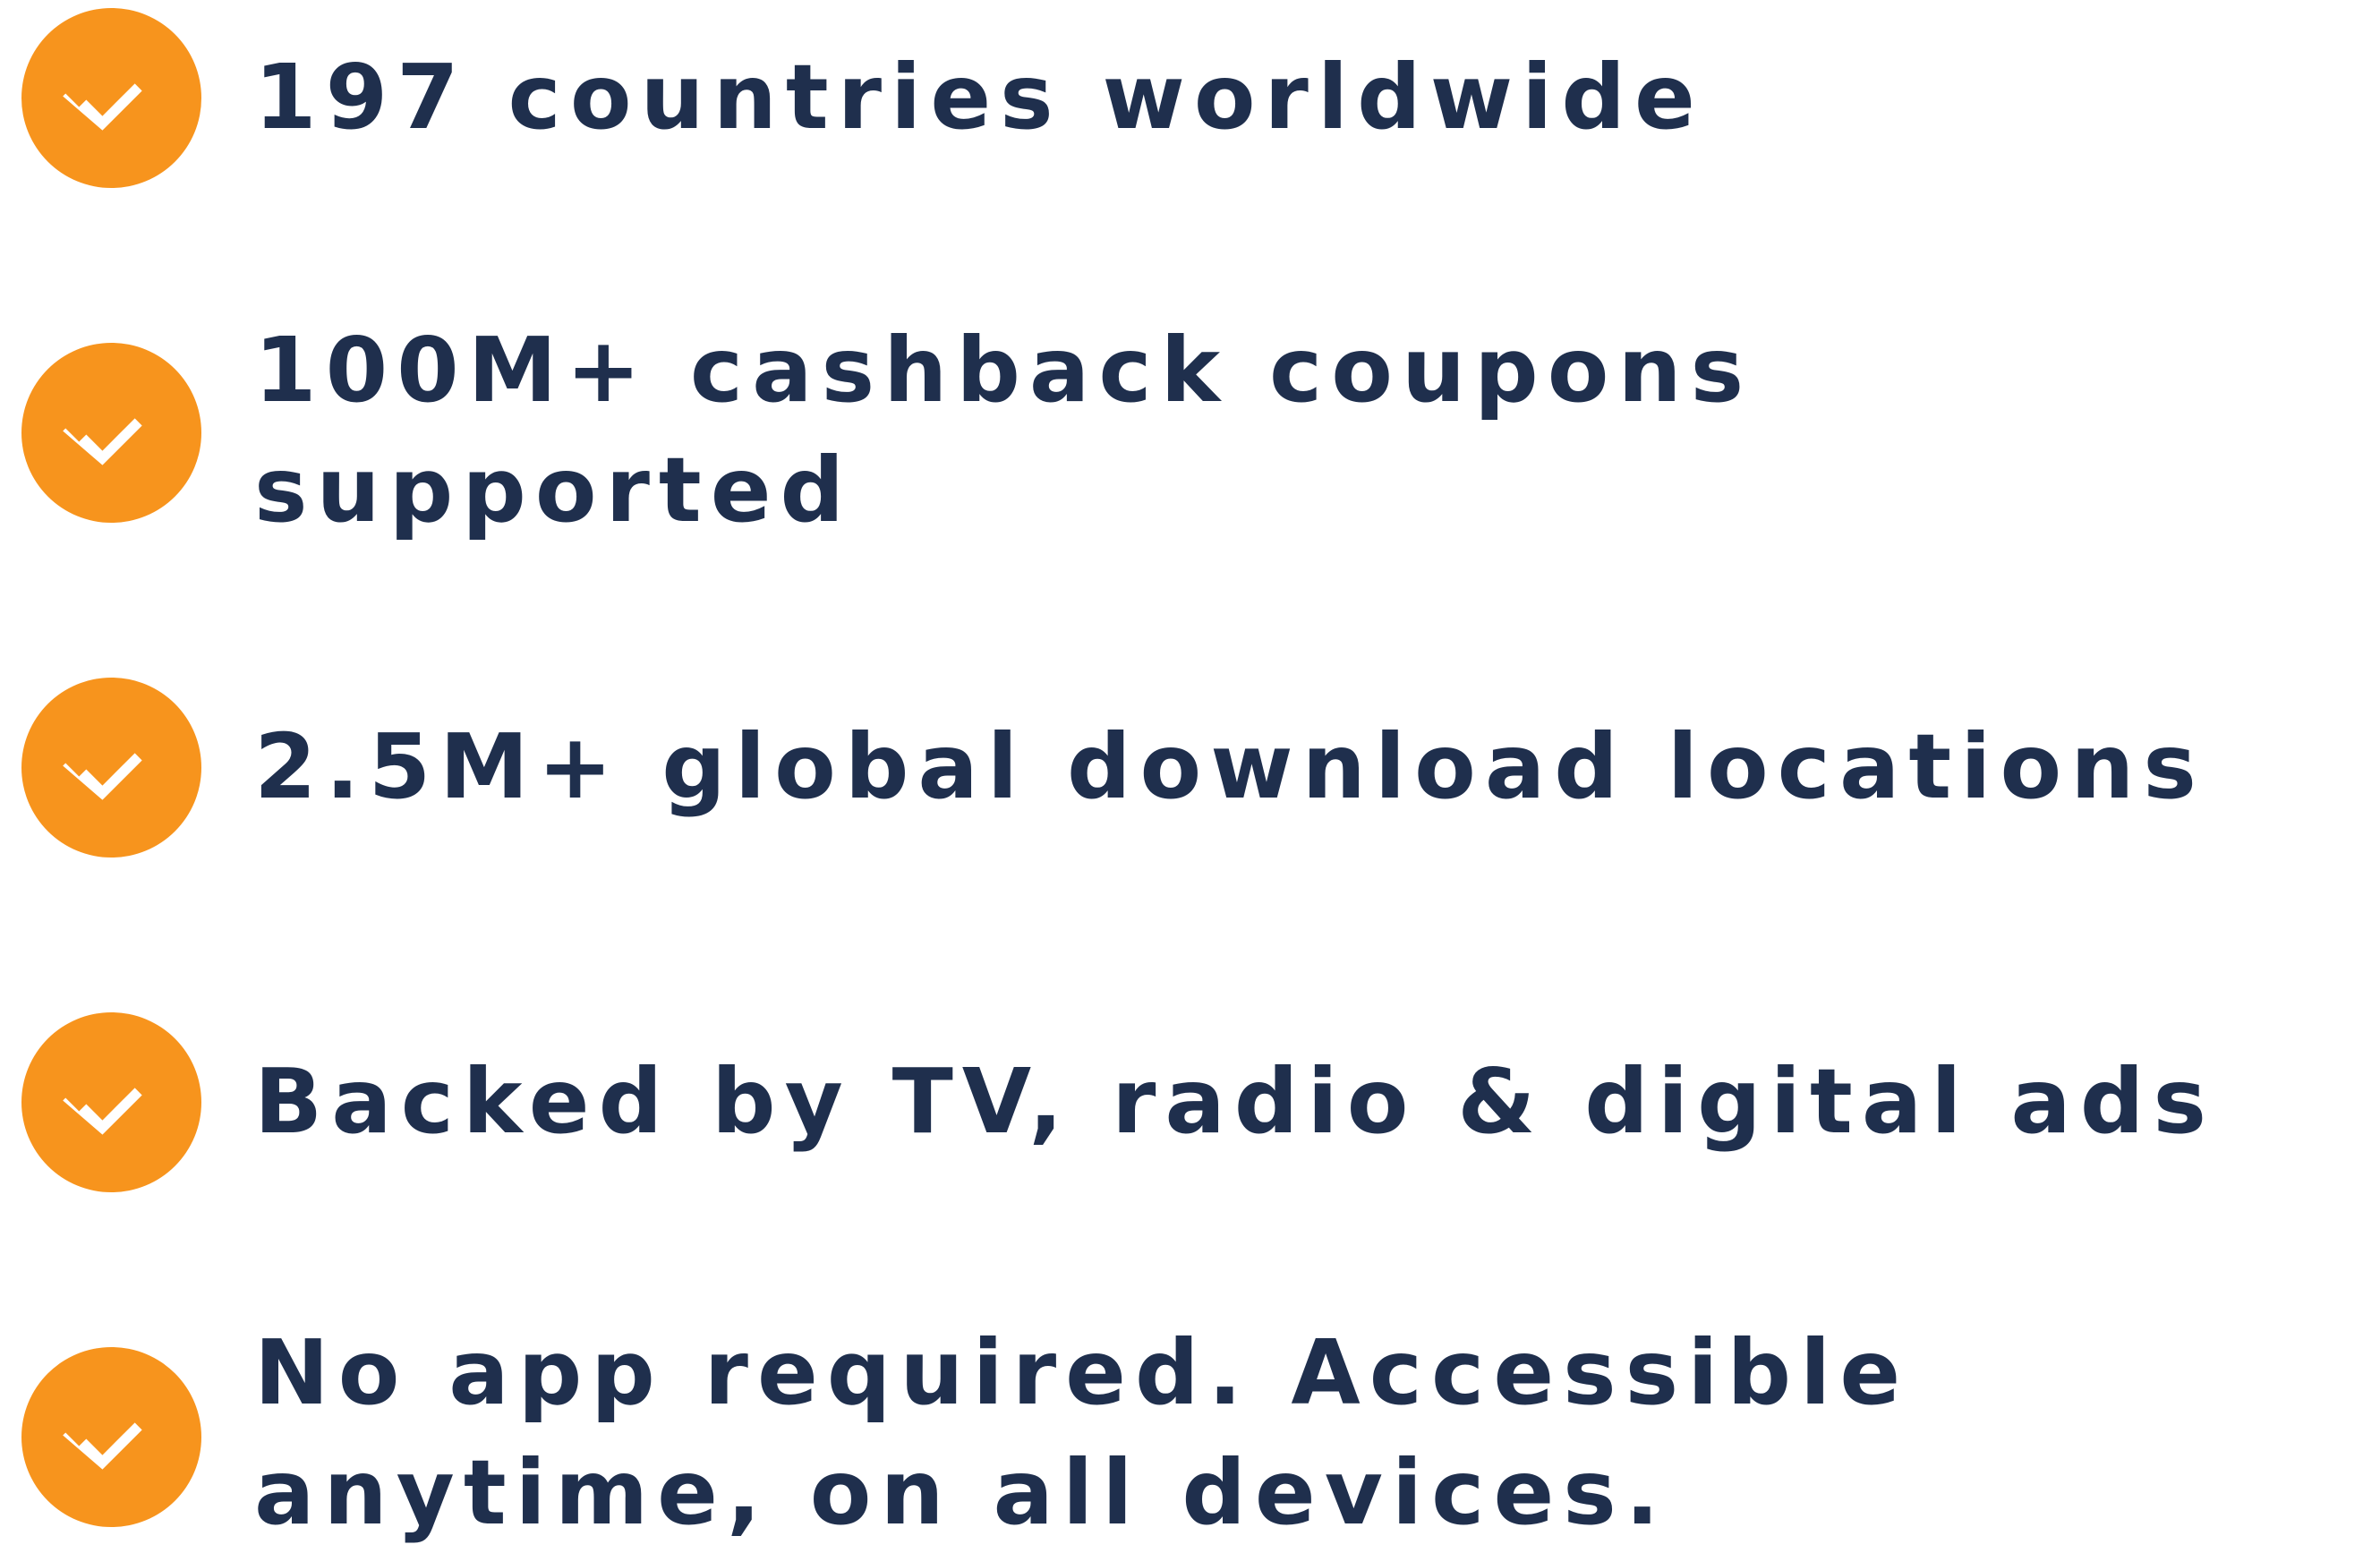  I want to click on feature-text: Backed by TV, radio & digital ads, so click(1317, 1102).